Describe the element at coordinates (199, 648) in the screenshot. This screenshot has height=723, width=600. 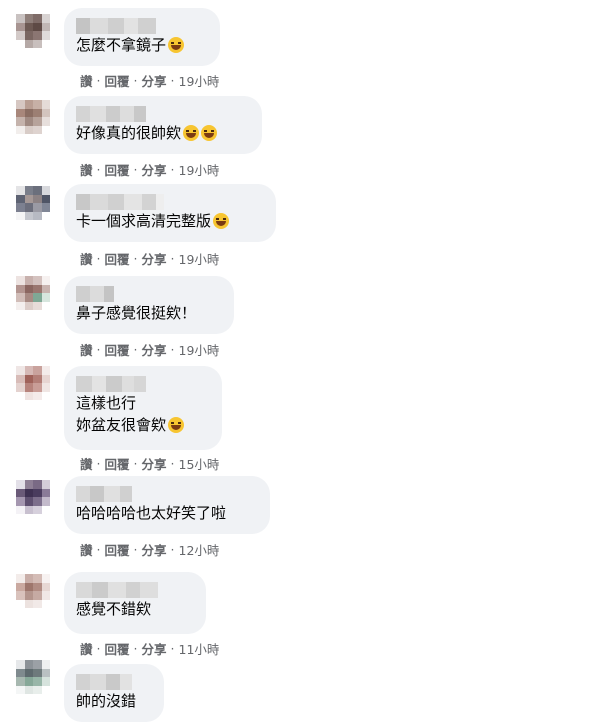
I see `timestamp: 11小時` at that location.